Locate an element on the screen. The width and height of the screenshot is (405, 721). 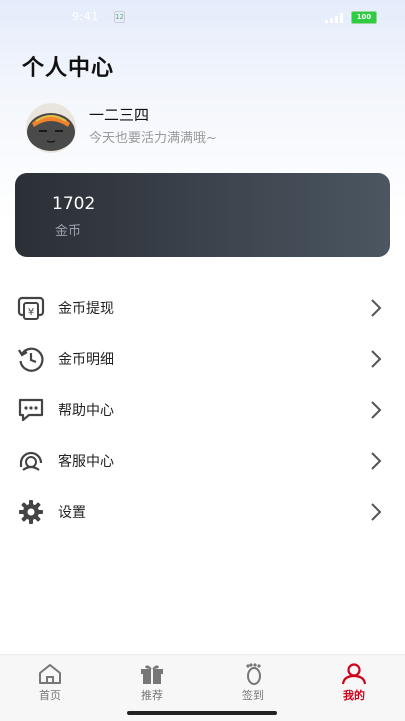
menu-label: 设置 is located at coordinates (72, 512).